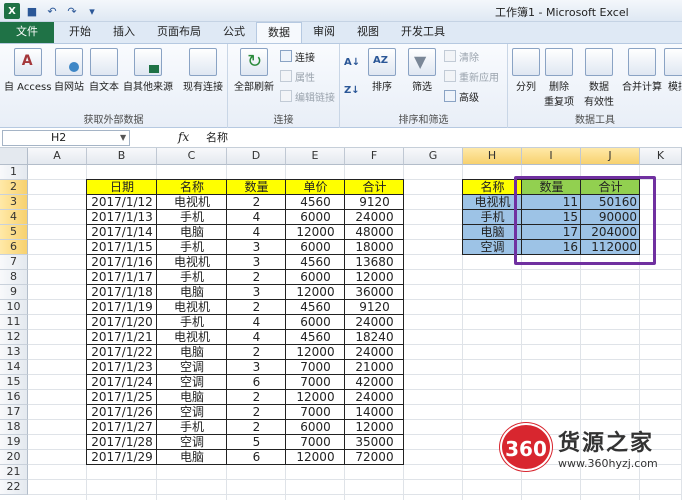 This screenshot has height=500, width=682. Describe the element at coordinates (315, 187) in the screenshot. I see `table-header-cell: 单价` at that location.